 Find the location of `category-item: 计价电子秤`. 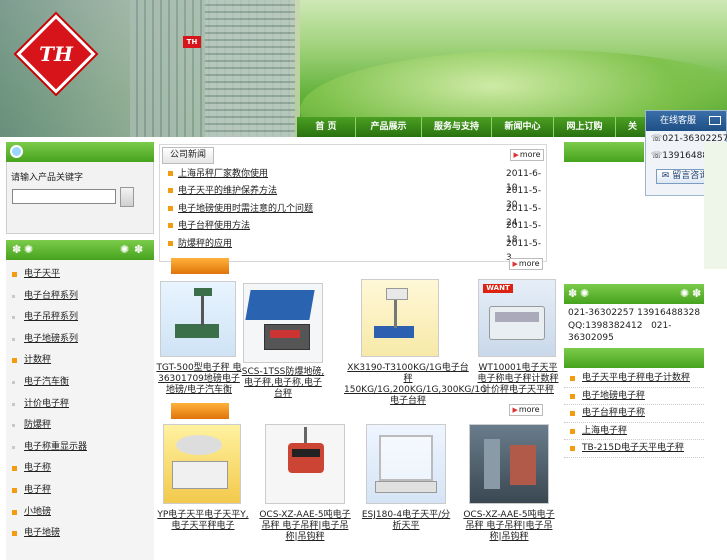

category-item: 计价电子秤 is located at coordinates (80, 405).